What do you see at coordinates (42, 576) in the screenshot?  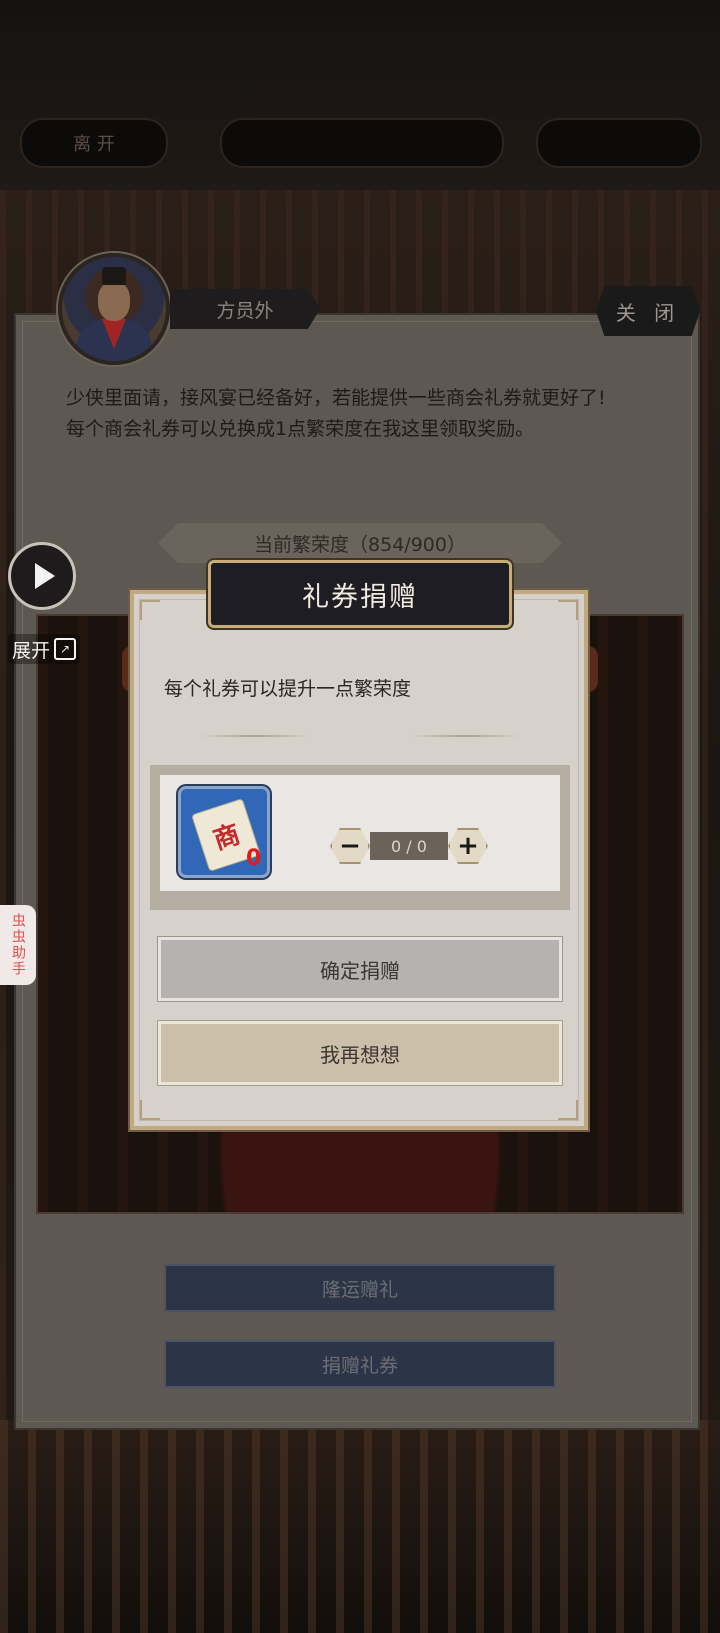 I see `play-icon` at bounding box center [42, 576].